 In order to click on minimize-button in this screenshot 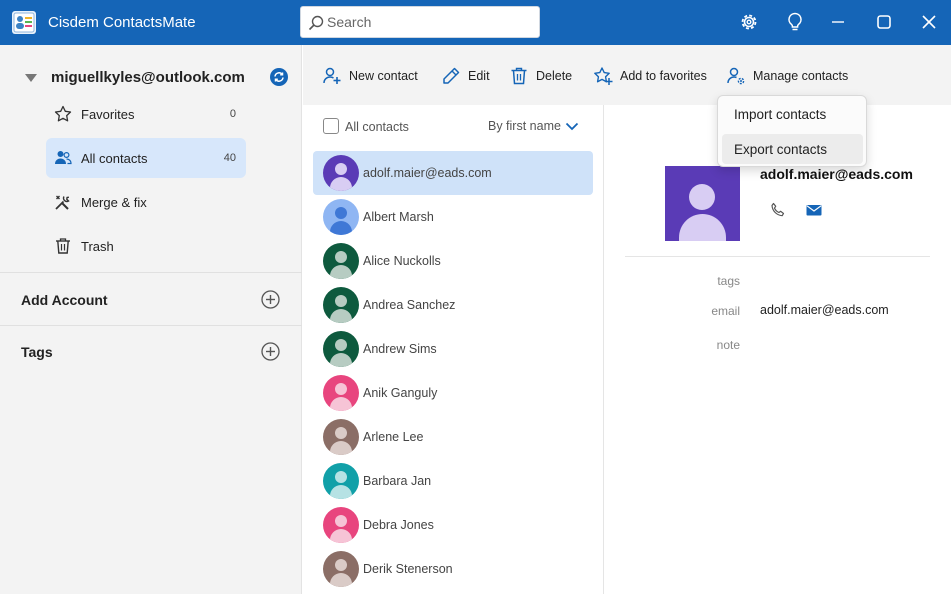, I will do `click(838, 22)`.